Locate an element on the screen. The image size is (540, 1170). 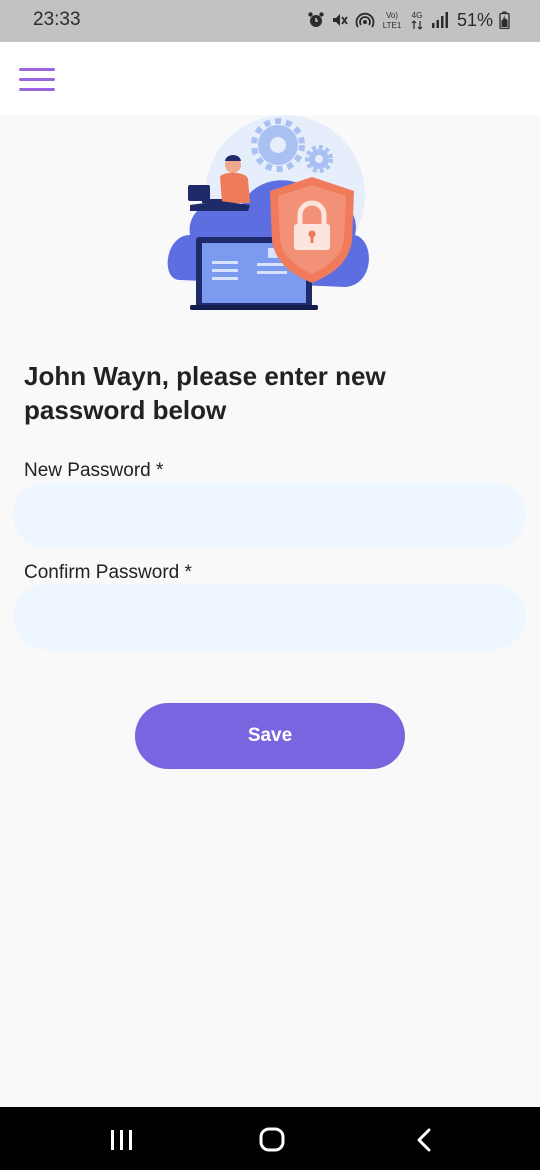
recent-apps-button is located at coordinates (122, 1138).